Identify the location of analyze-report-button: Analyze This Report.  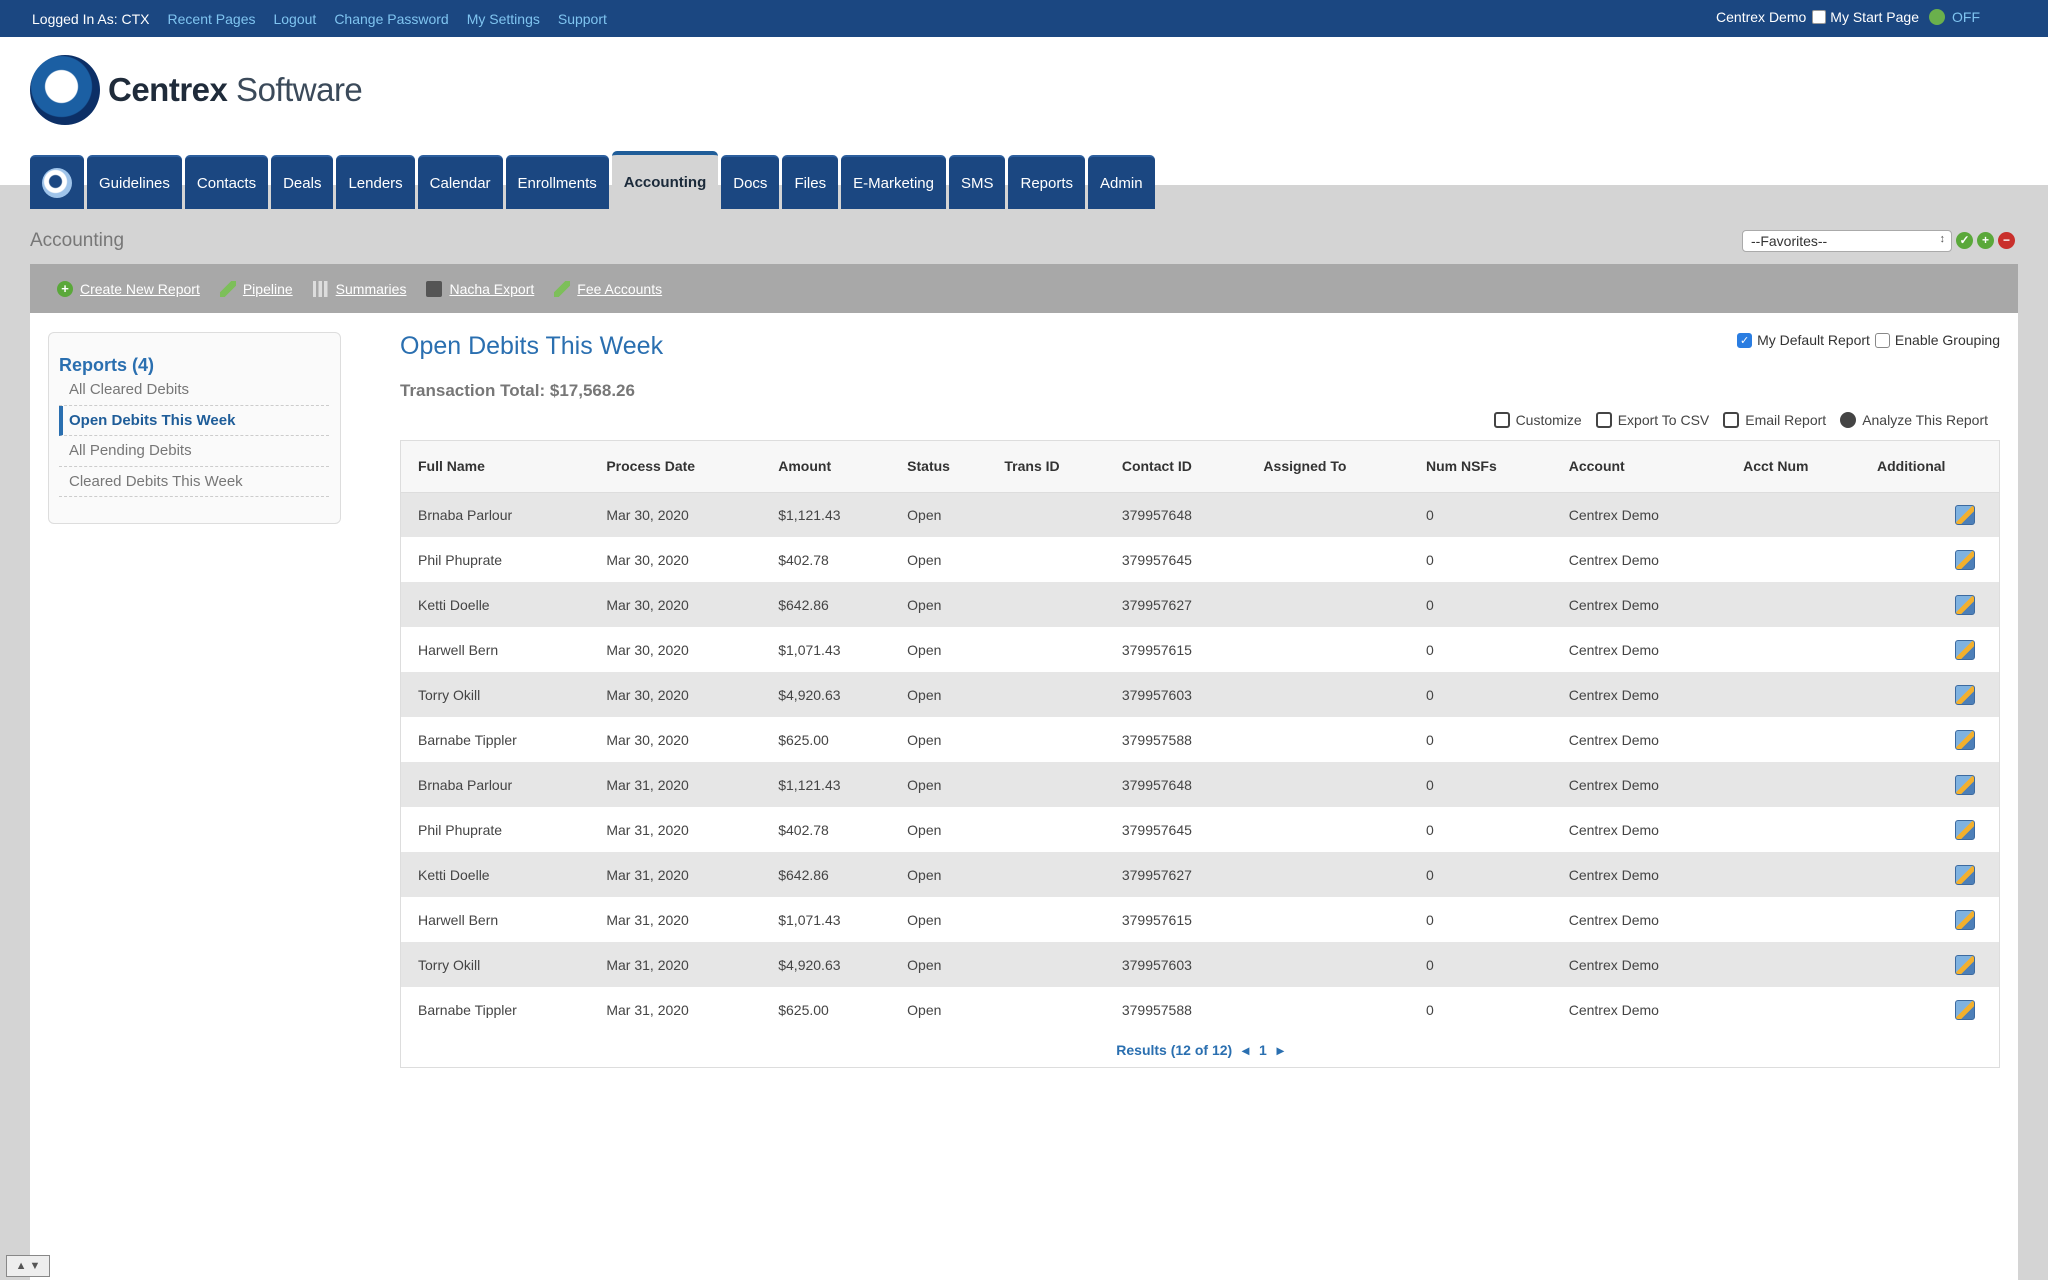
(1914, 420).